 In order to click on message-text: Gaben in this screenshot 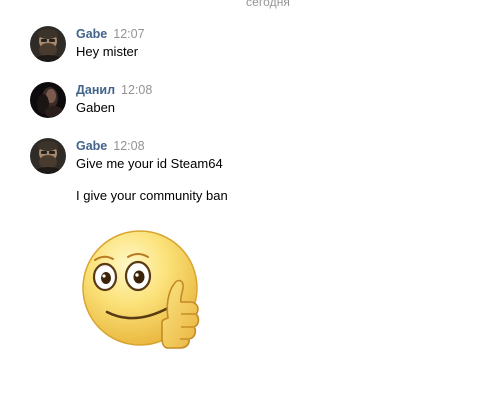, I will do `click(96, 107)`.